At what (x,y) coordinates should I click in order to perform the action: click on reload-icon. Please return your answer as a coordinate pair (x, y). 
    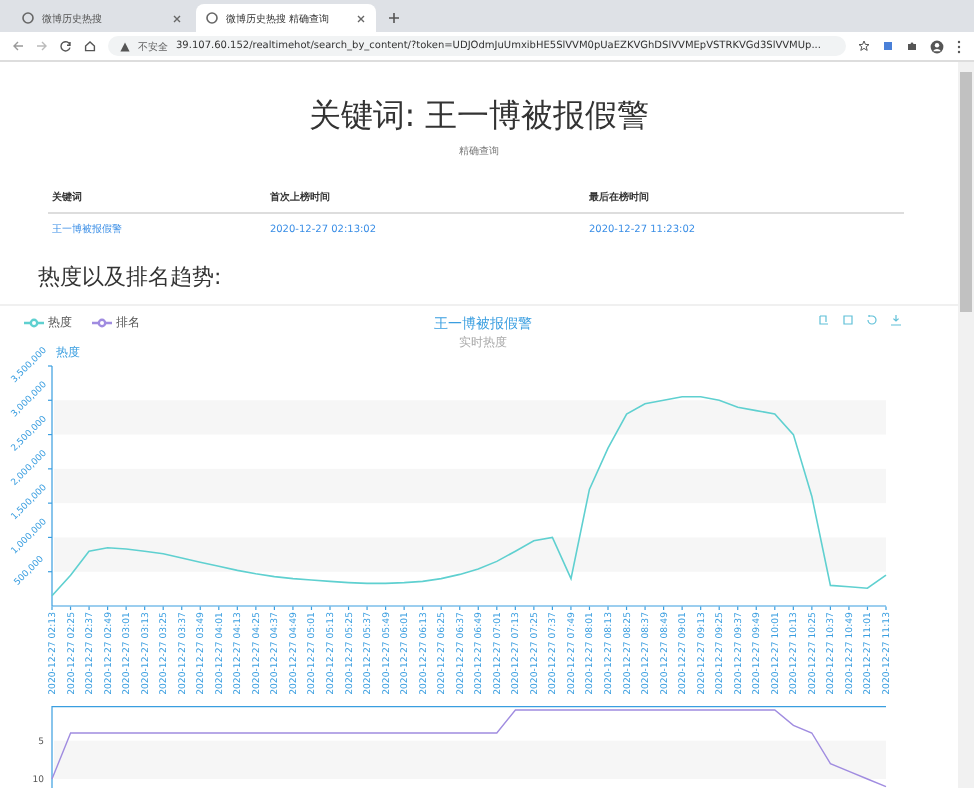
    Looking at the image, I should click on (66, 46).